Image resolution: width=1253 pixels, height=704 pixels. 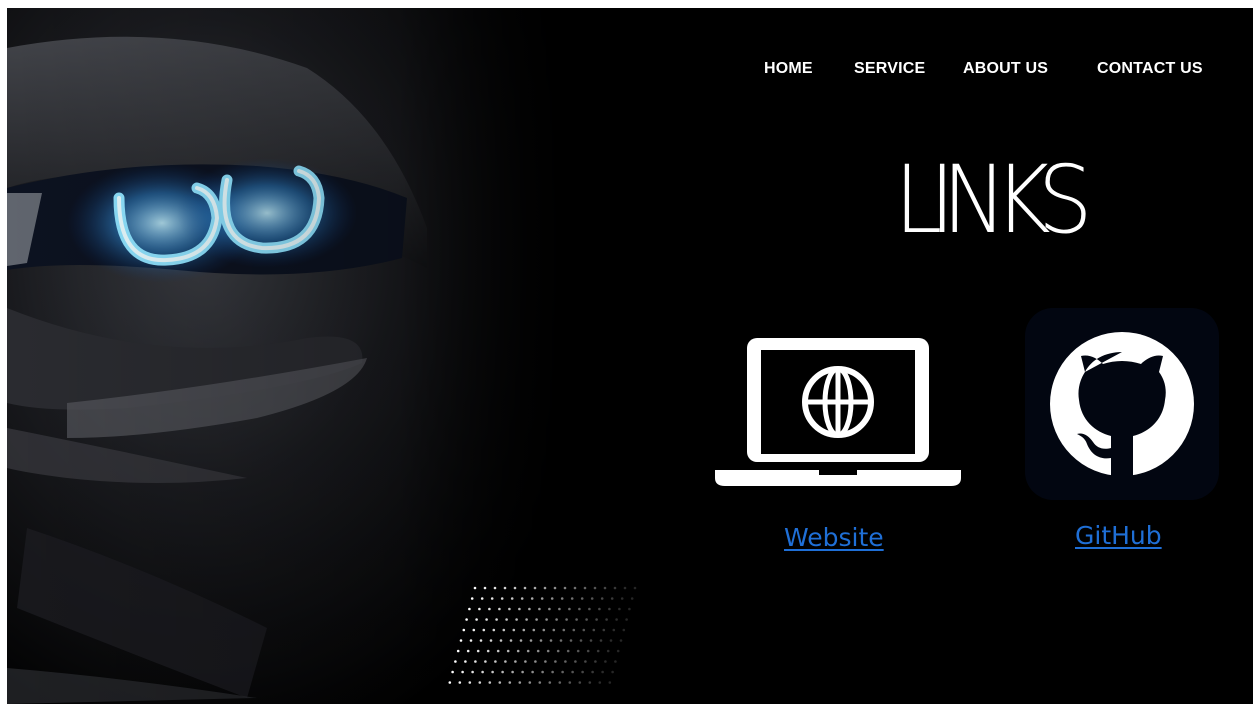 What do you see at coordinates (1118, 535) in the screenshot?
I see `github-link: GitHub` at bounding box center [1118, 535].